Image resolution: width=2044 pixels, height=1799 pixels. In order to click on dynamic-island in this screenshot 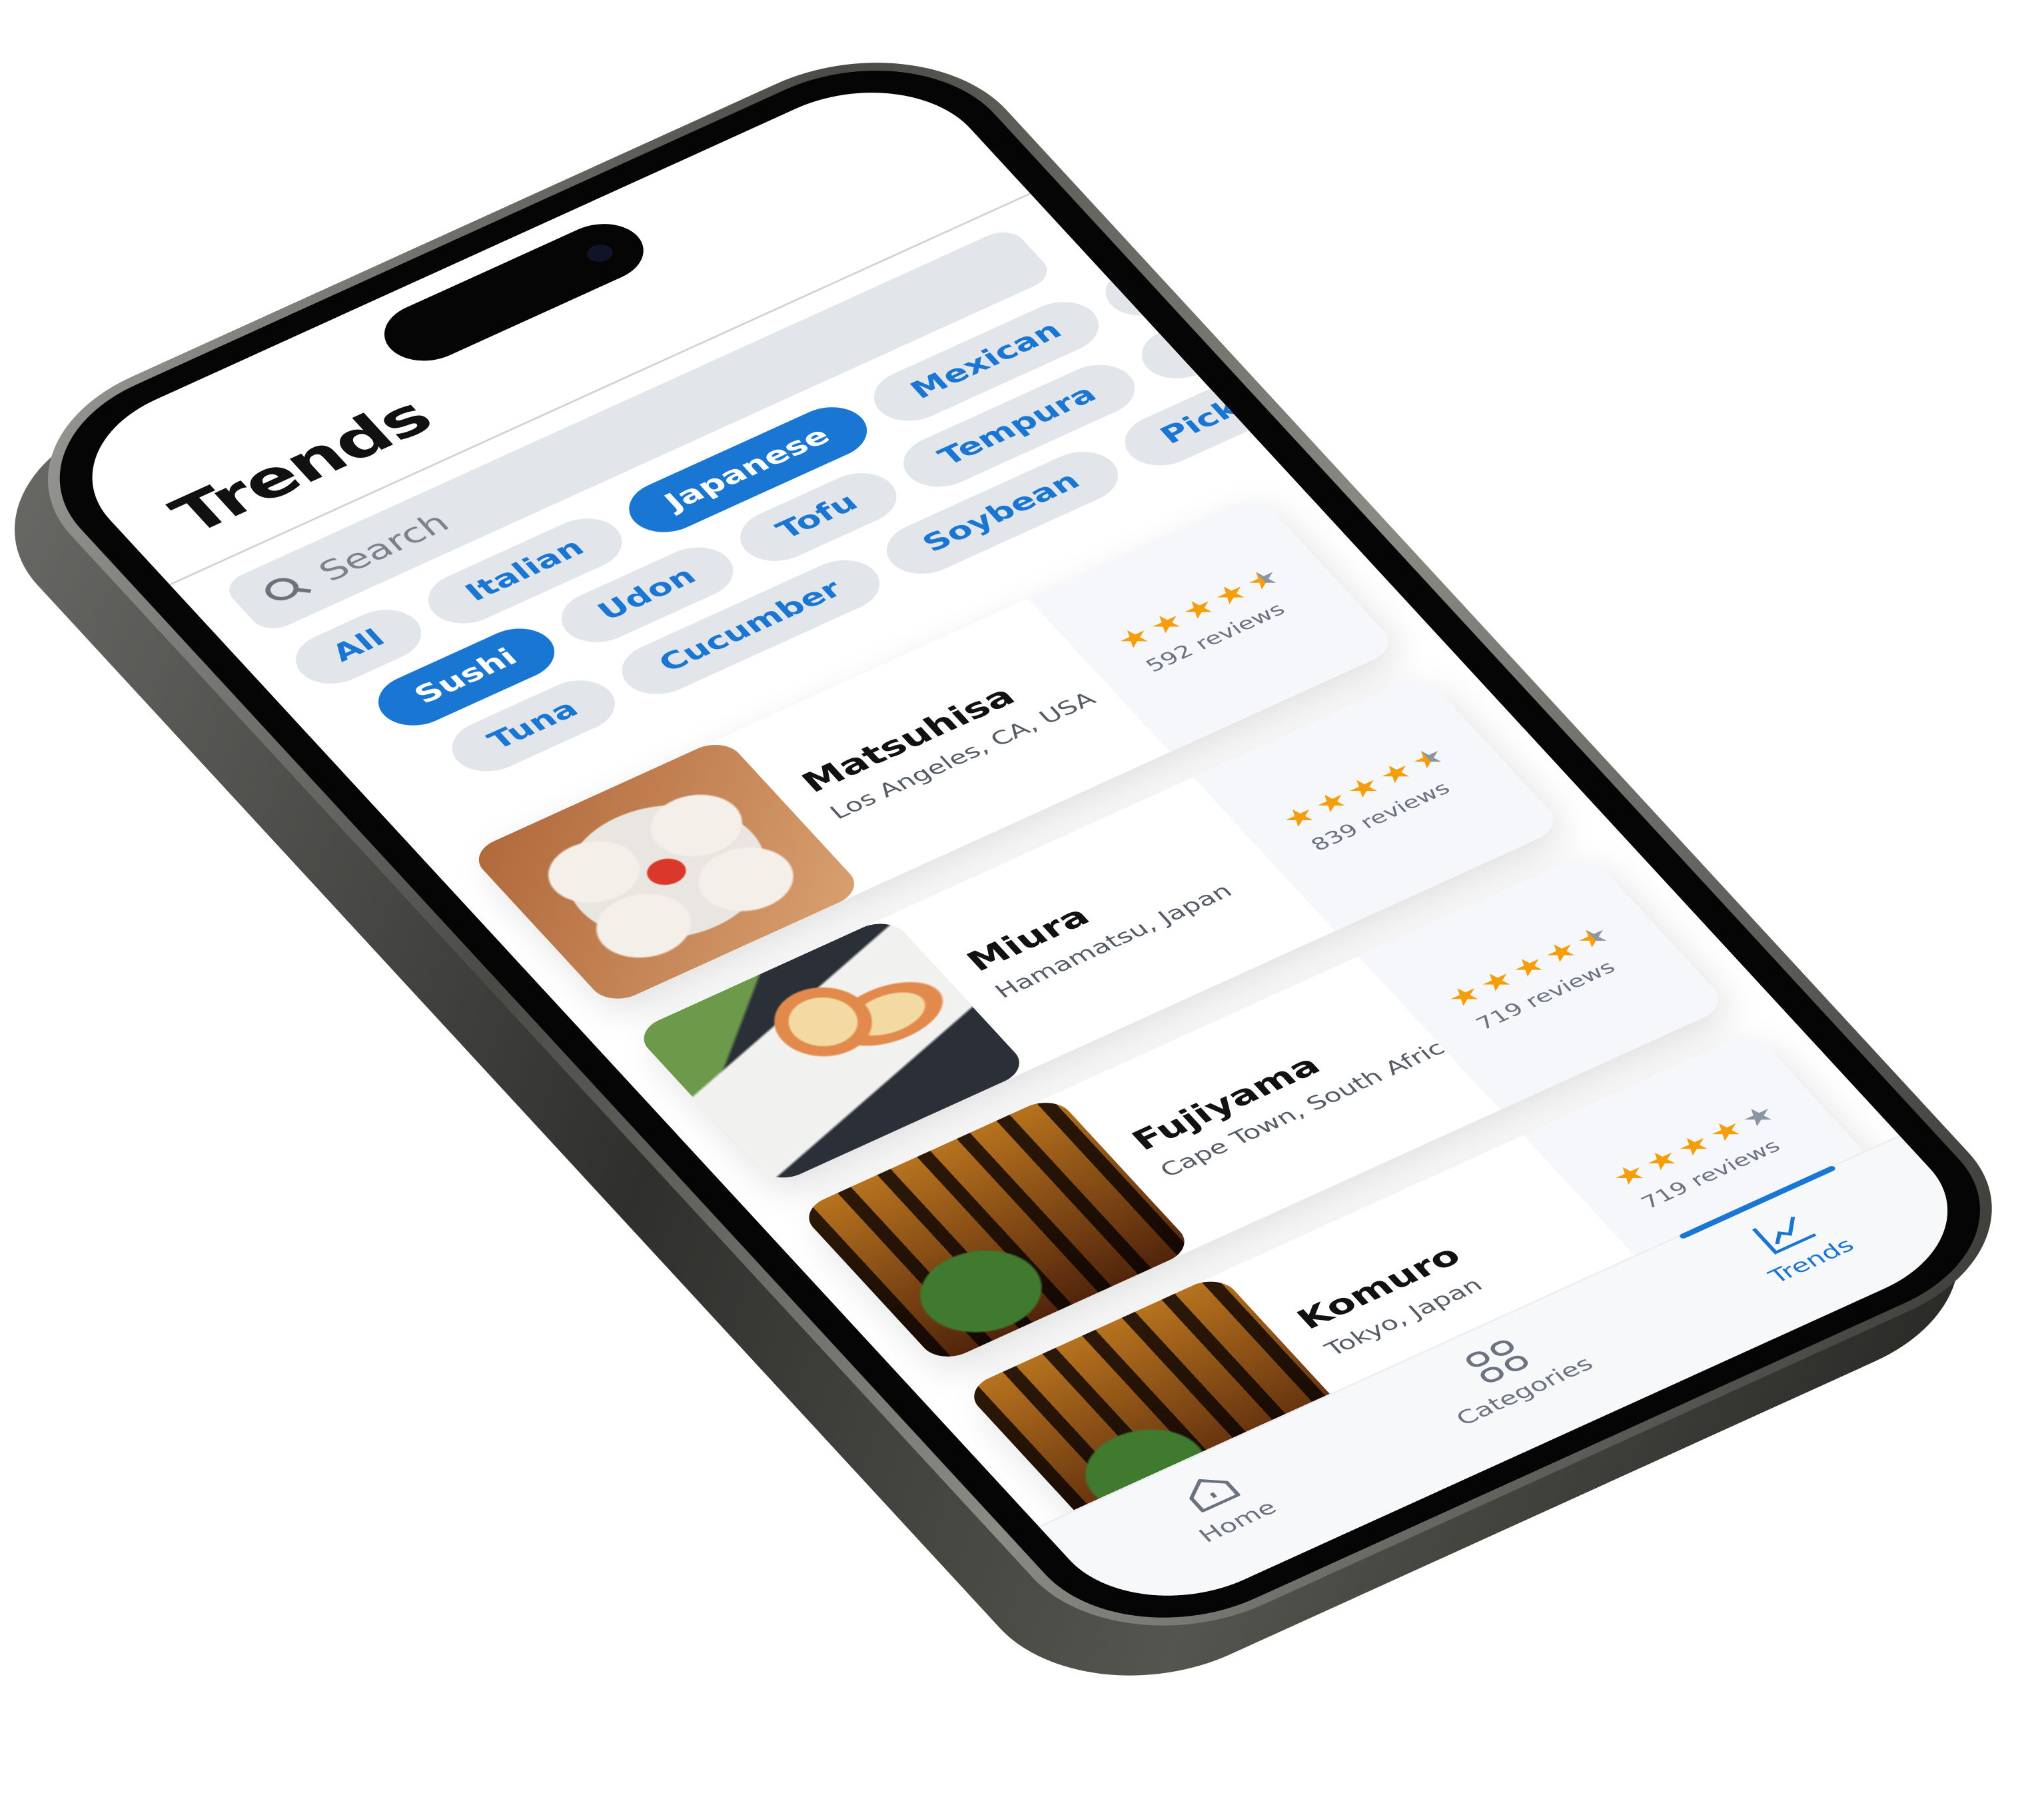, I will do `click(514, 292)`.